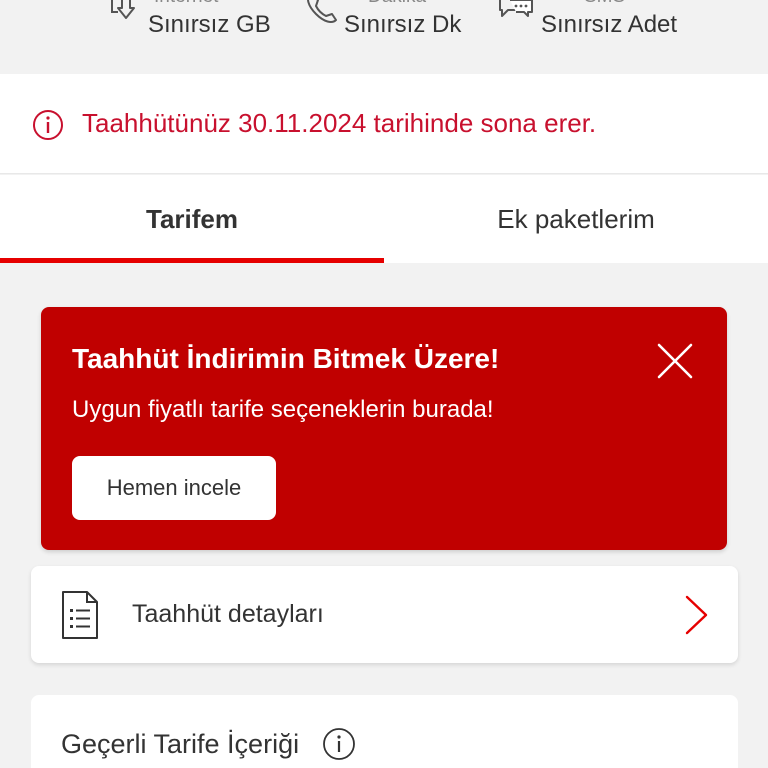 The height and width of the screenshot is (768, 768). What do you see at coordinates (516, 8) in the screenshot?
I see `chat-icon` at bounding box center [516, 8].